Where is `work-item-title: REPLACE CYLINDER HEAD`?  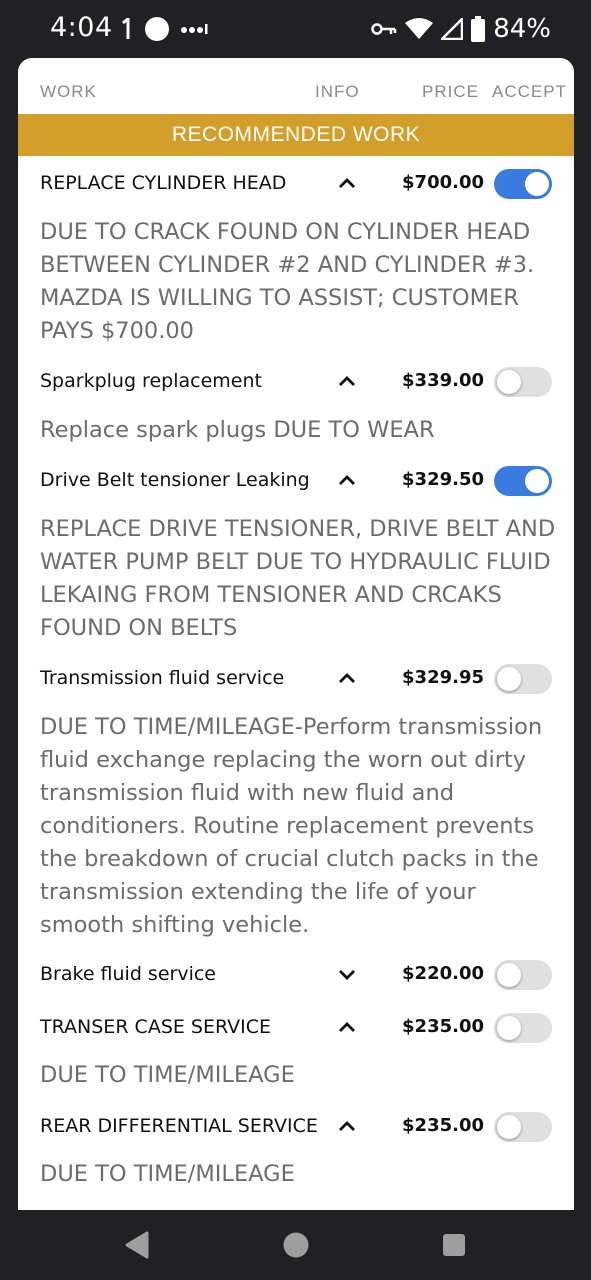 work-item-title: REPLACE CYLINDER HEAD is located at coordinates (163, 183).